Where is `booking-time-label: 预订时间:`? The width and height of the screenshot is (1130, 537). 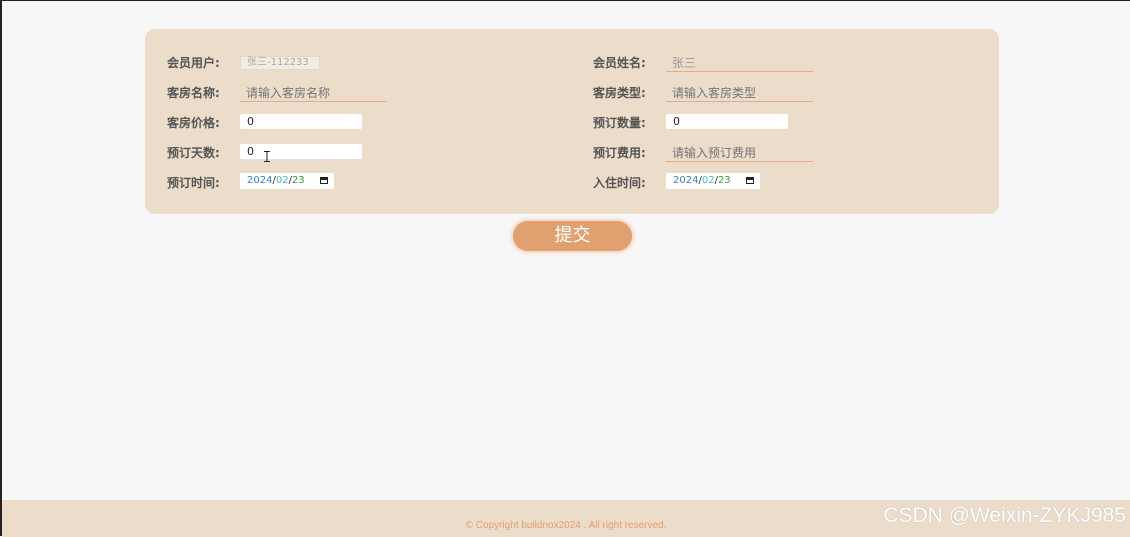
booking-time-label: 预订时间: is located at coordinates (193, 183).